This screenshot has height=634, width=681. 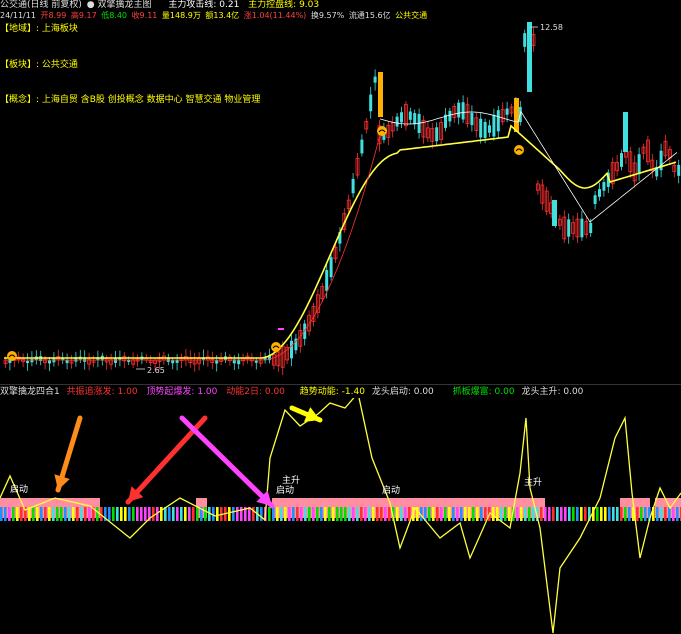 What do you see at coordinates (102, 392) in the screenshot?
I see `ind-resonance: 共振追涨发: 1.00` at bounding box center [102, 392].